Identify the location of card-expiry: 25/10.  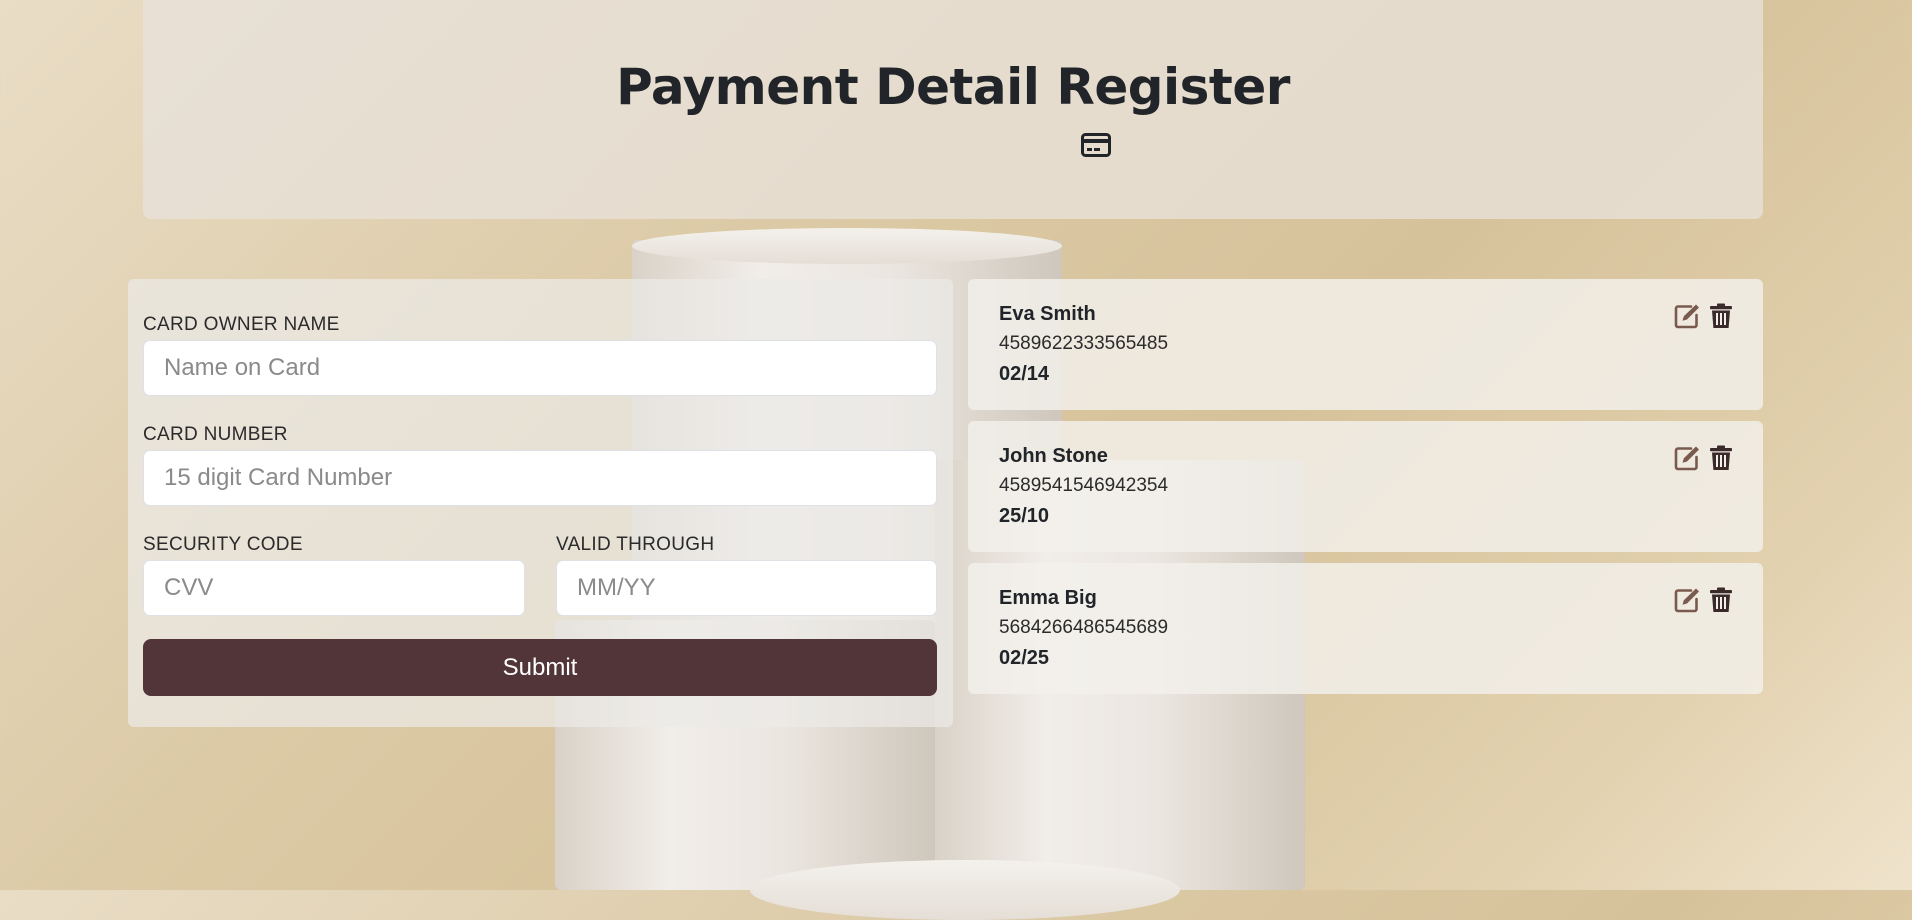
(1024, 516).